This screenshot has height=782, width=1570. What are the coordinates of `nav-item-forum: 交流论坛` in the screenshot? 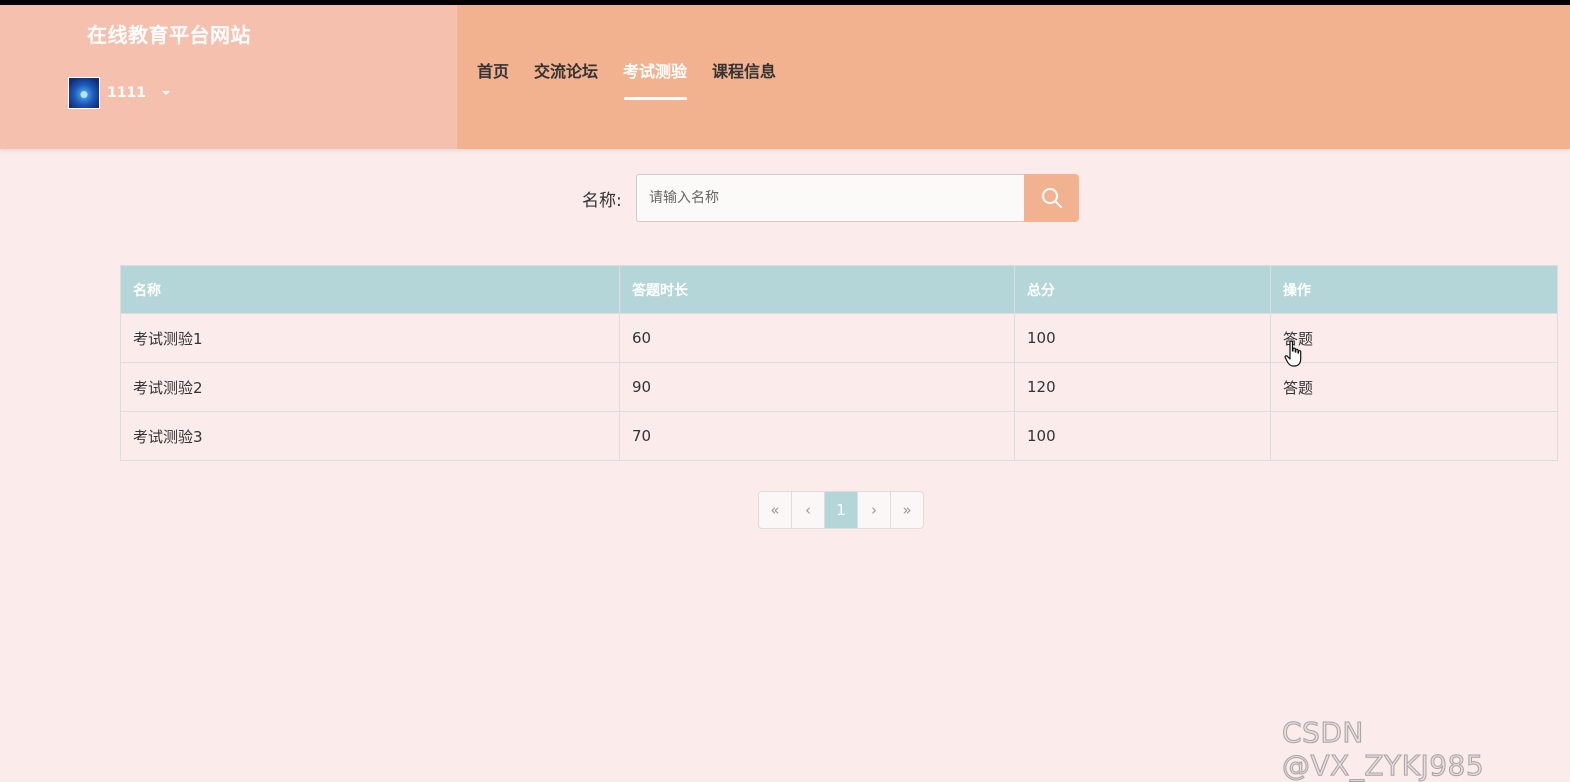 It's located at (566, 72).